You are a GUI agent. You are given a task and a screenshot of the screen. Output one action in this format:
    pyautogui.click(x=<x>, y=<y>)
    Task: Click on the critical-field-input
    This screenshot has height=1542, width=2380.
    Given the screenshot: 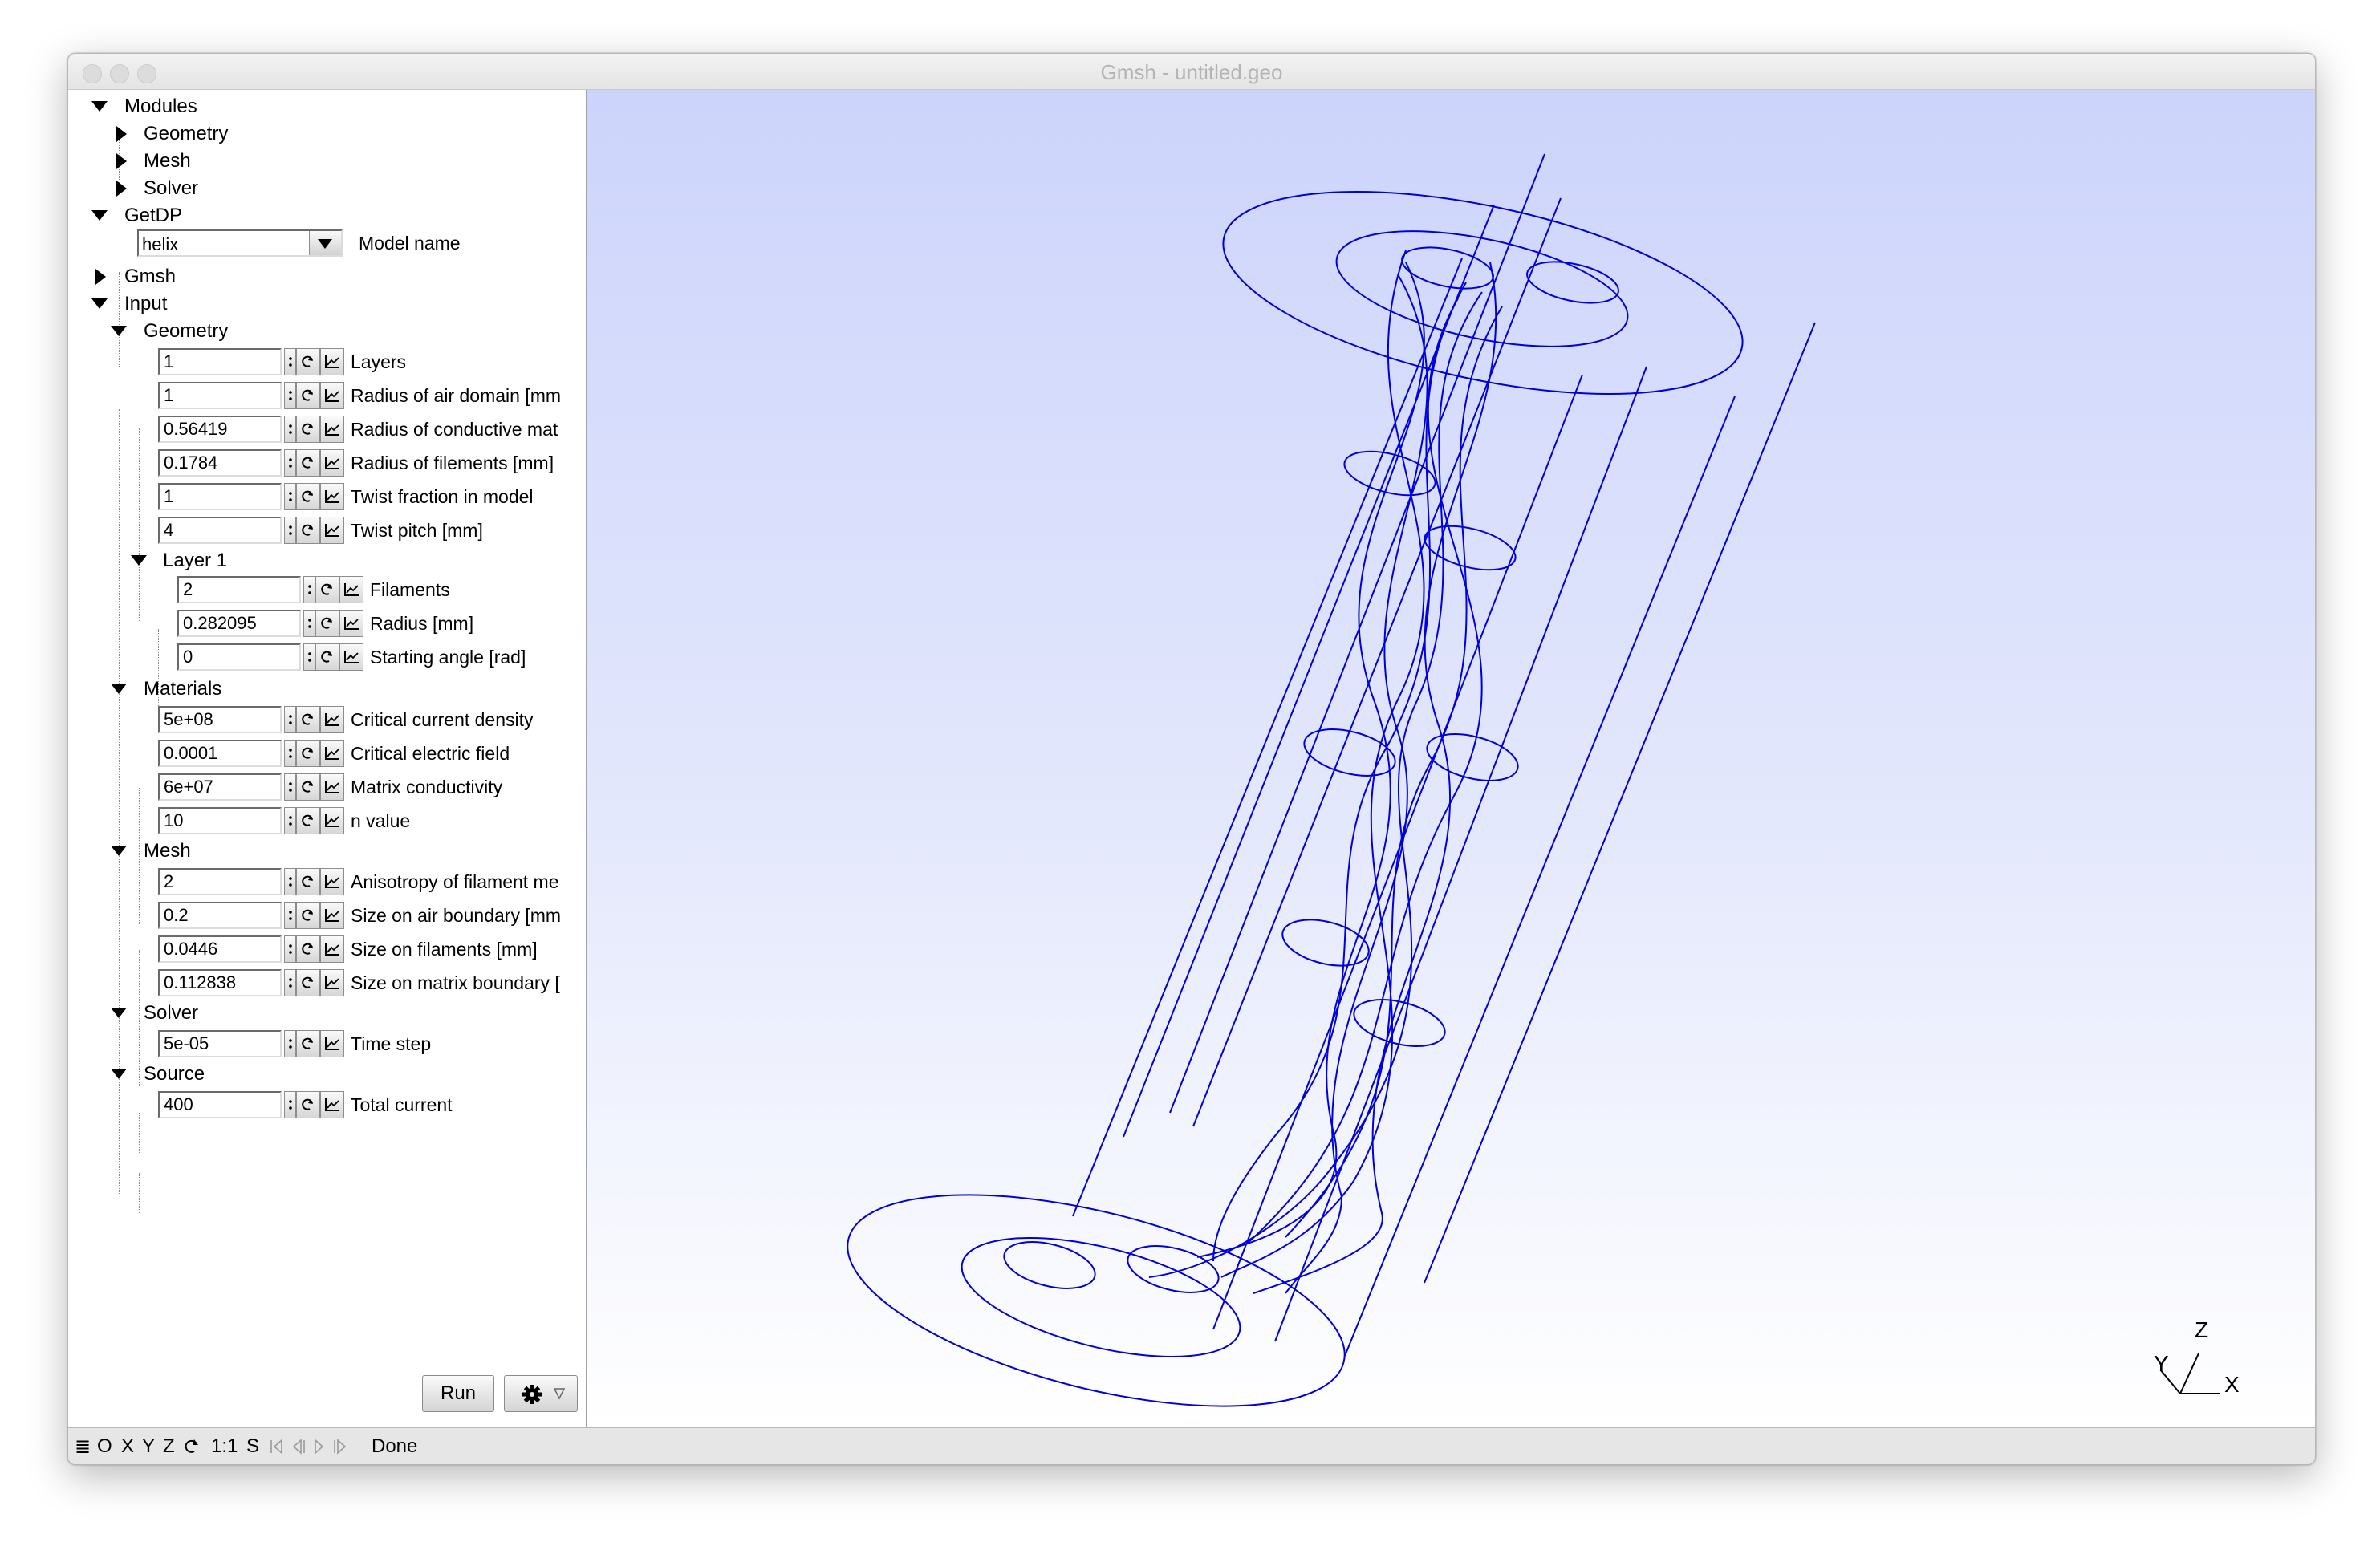 What is the action you would take?
    pyautogui.click(x=220, y=753)
    